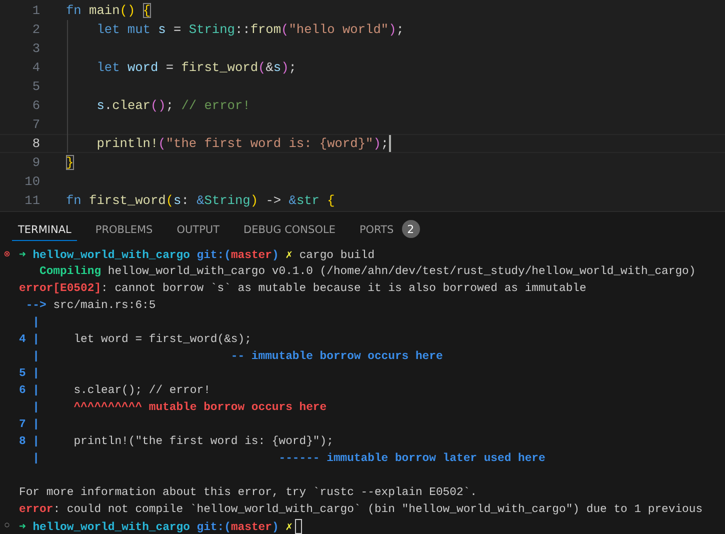  I want to click on panel-tab: PROBLEMS, so click(124, 229).